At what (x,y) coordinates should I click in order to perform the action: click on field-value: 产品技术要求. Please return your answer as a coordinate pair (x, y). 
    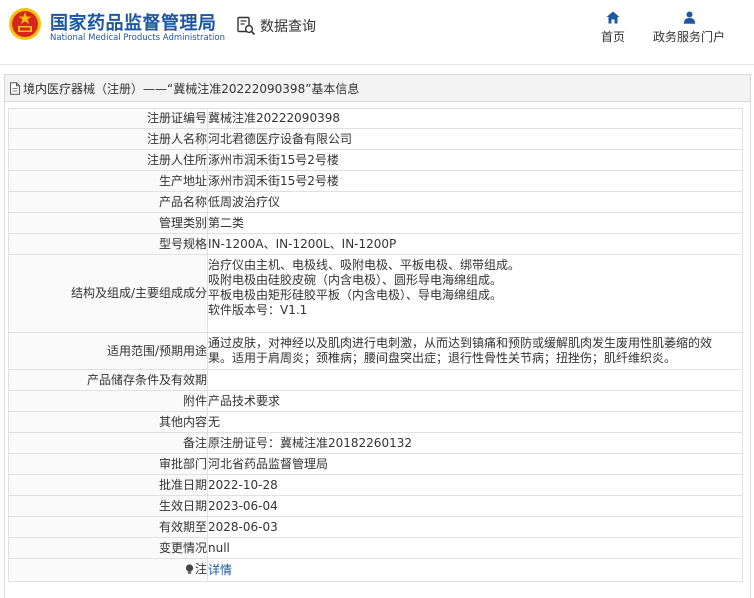
    Looking at the image, I should click on (475, 401).